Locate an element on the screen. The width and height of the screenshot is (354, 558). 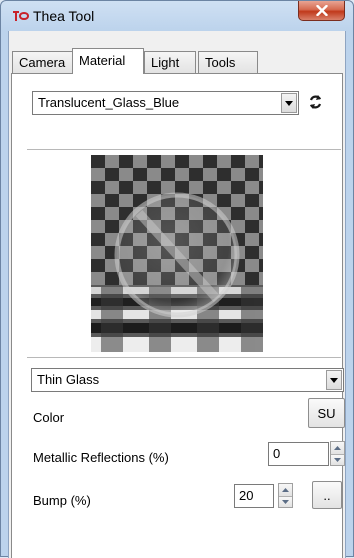
tab-light-label: Light is located at coordinates (165, 62).